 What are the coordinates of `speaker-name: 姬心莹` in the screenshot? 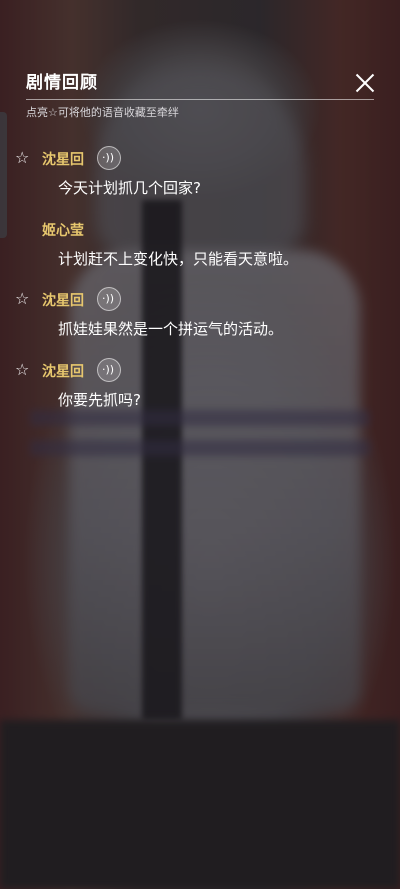 It's located at (63, 231).